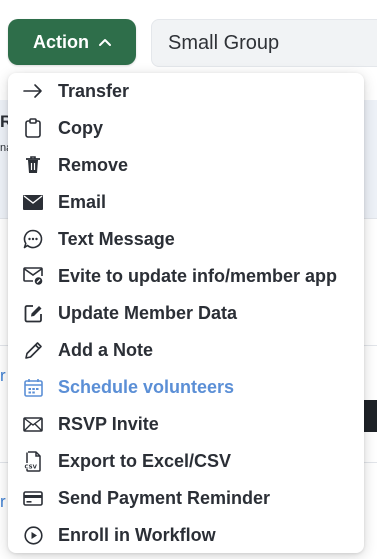 The height and width of the screenshot is (559, 377). I want to click on play-circle-icon, so click(33, 535).